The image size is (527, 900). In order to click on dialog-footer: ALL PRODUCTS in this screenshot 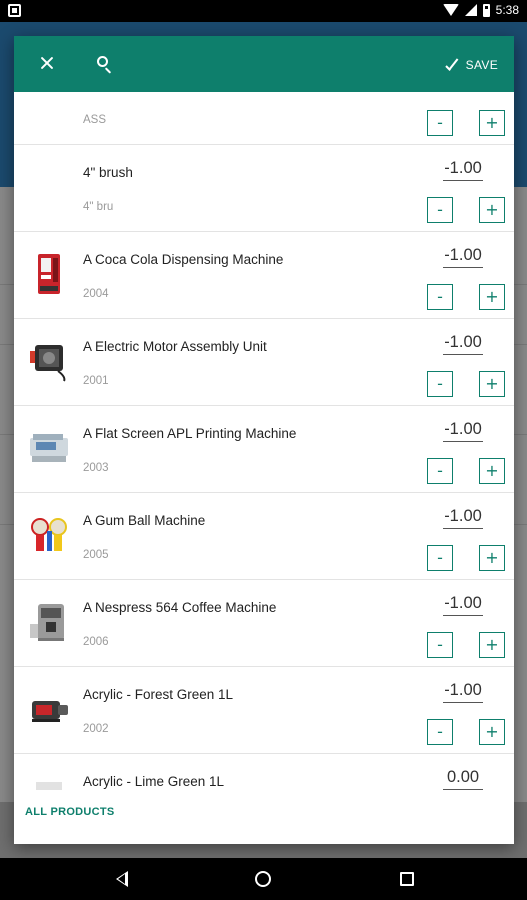, I will do `click(264, 817)`.